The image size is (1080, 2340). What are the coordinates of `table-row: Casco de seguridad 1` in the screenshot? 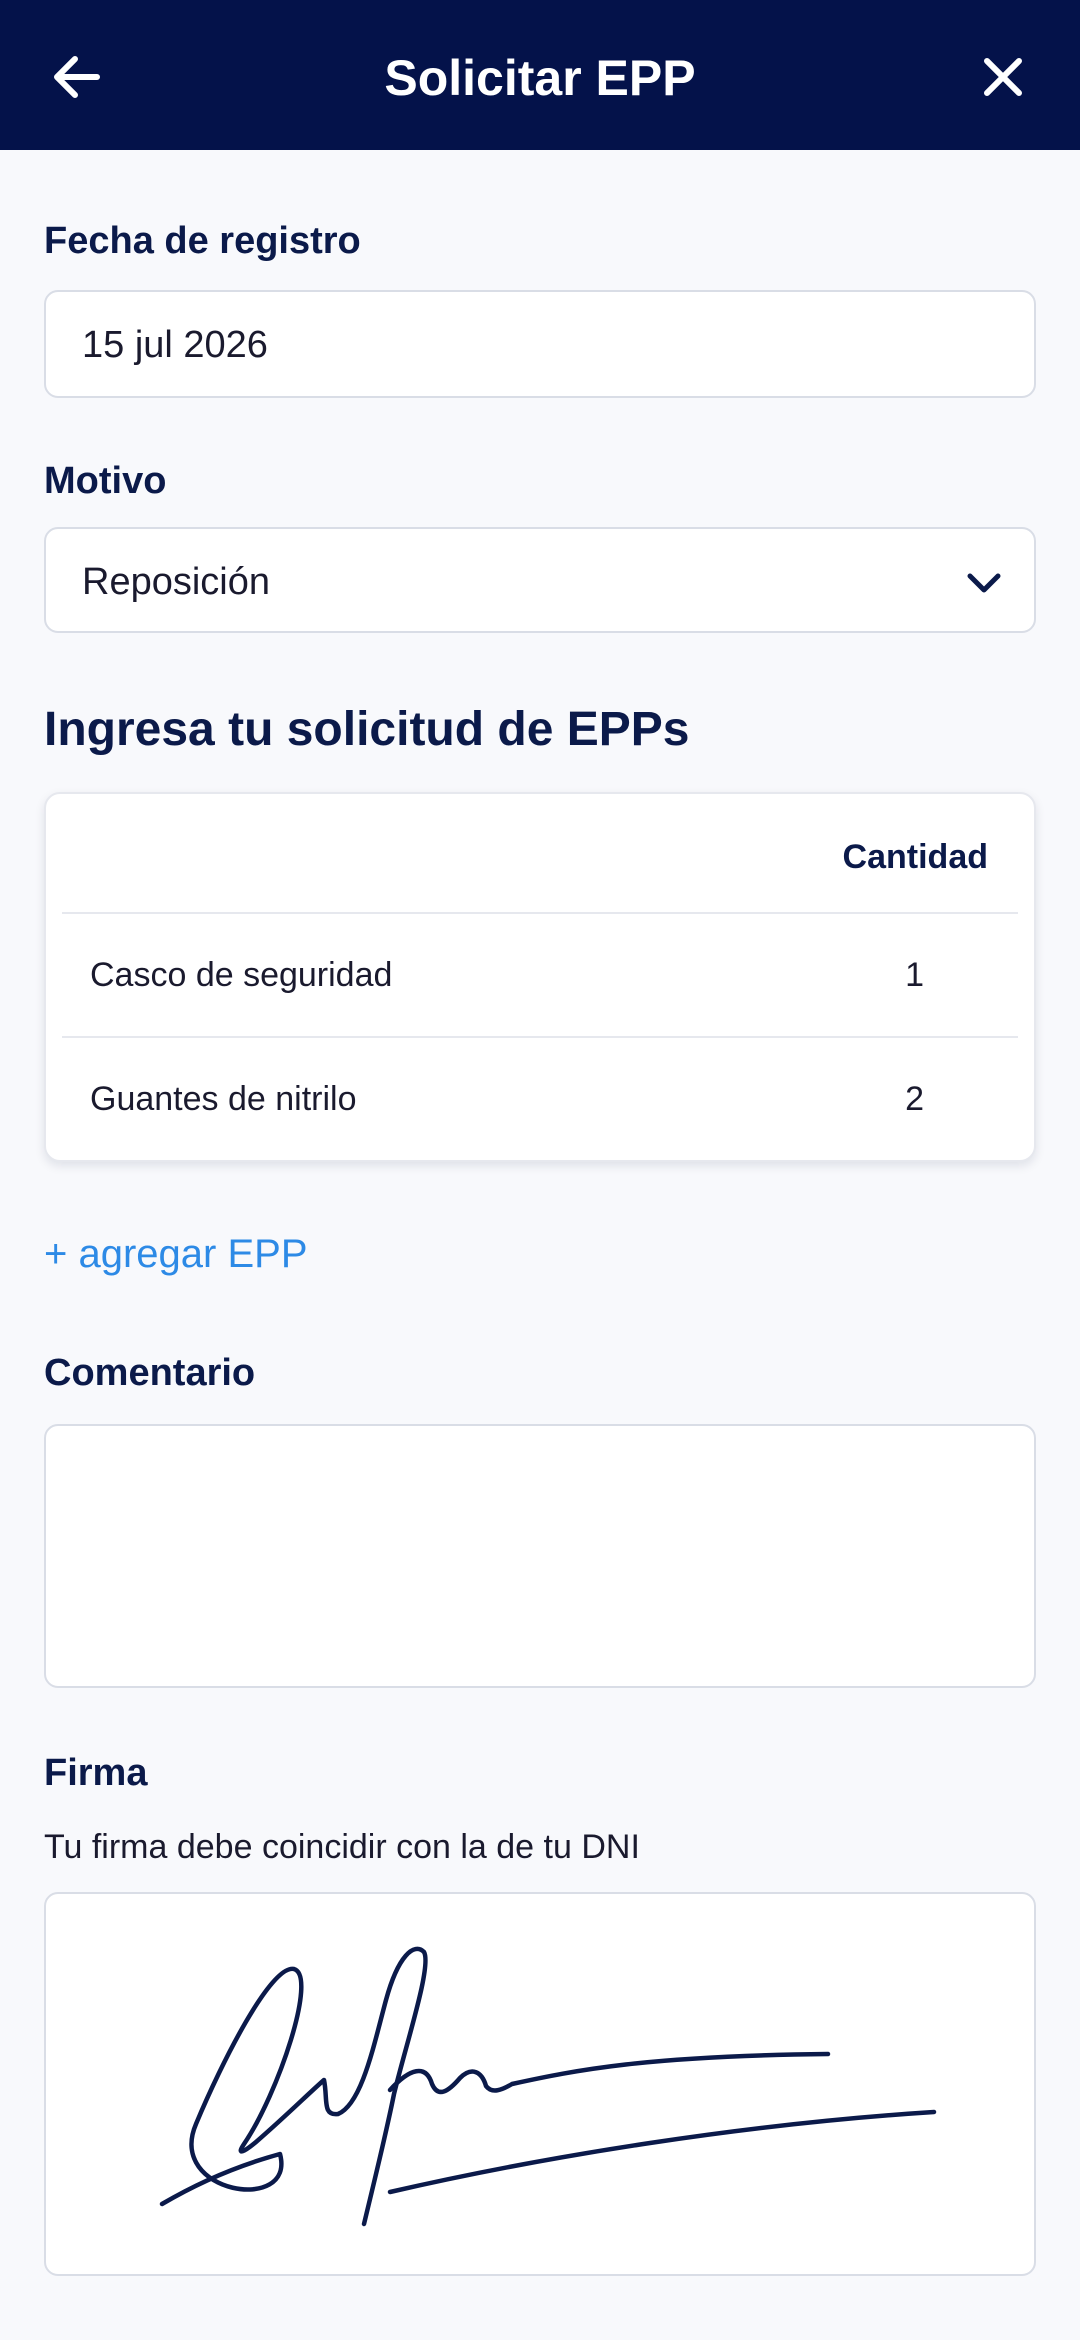 It's located at (540, 975).